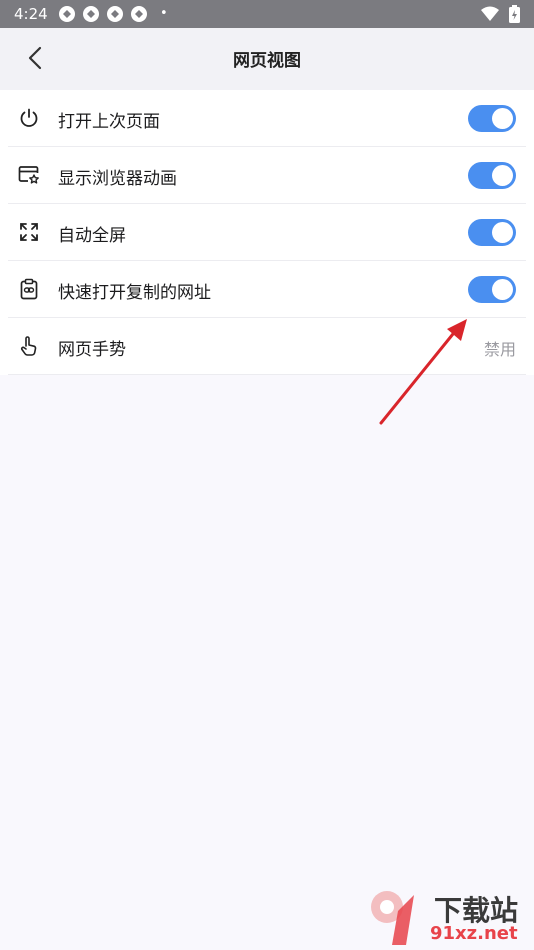 The height and width of the screenshot is (950, 534). What do you see at coordinates (103, 14) in the screenshot?
I see `notification-icons` at bounding box center [103, 14].